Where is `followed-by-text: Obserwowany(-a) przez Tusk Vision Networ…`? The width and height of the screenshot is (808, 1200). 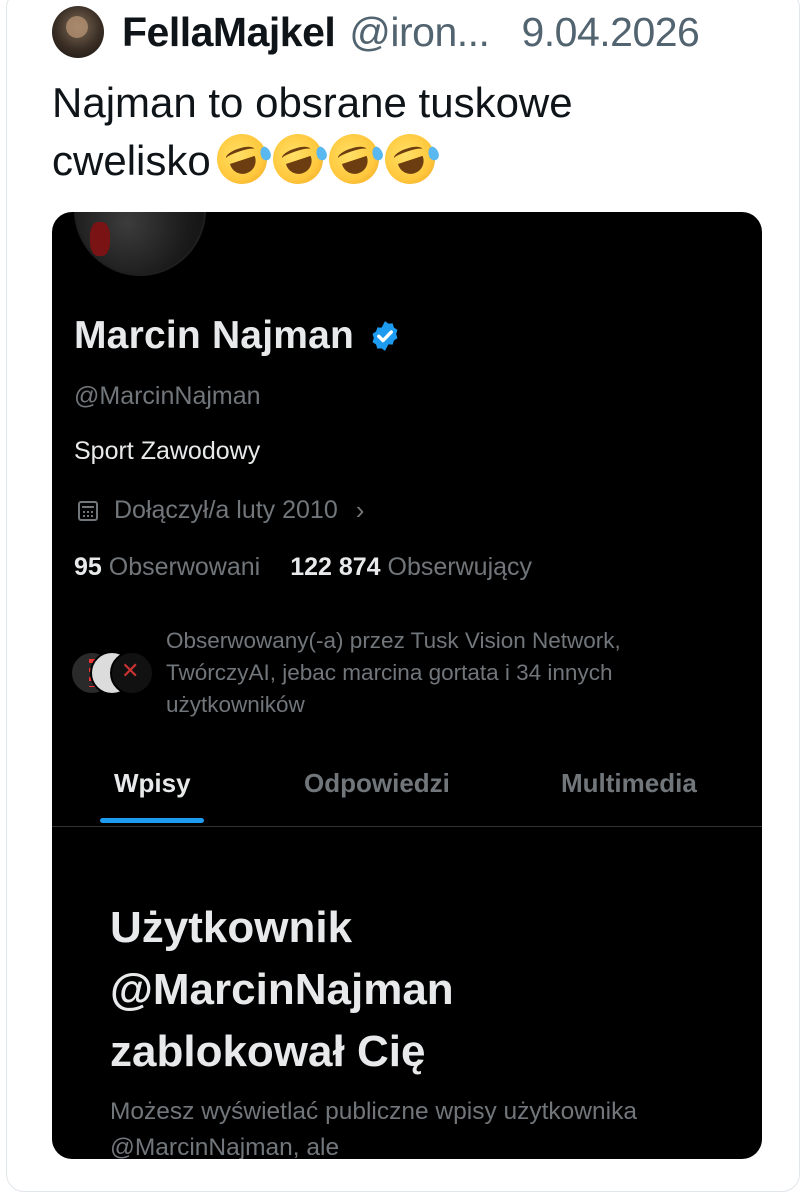 followed-by-text: Obserwowany(-a) przez Tusk Vision Networ… is located at coordinates (393, 672).